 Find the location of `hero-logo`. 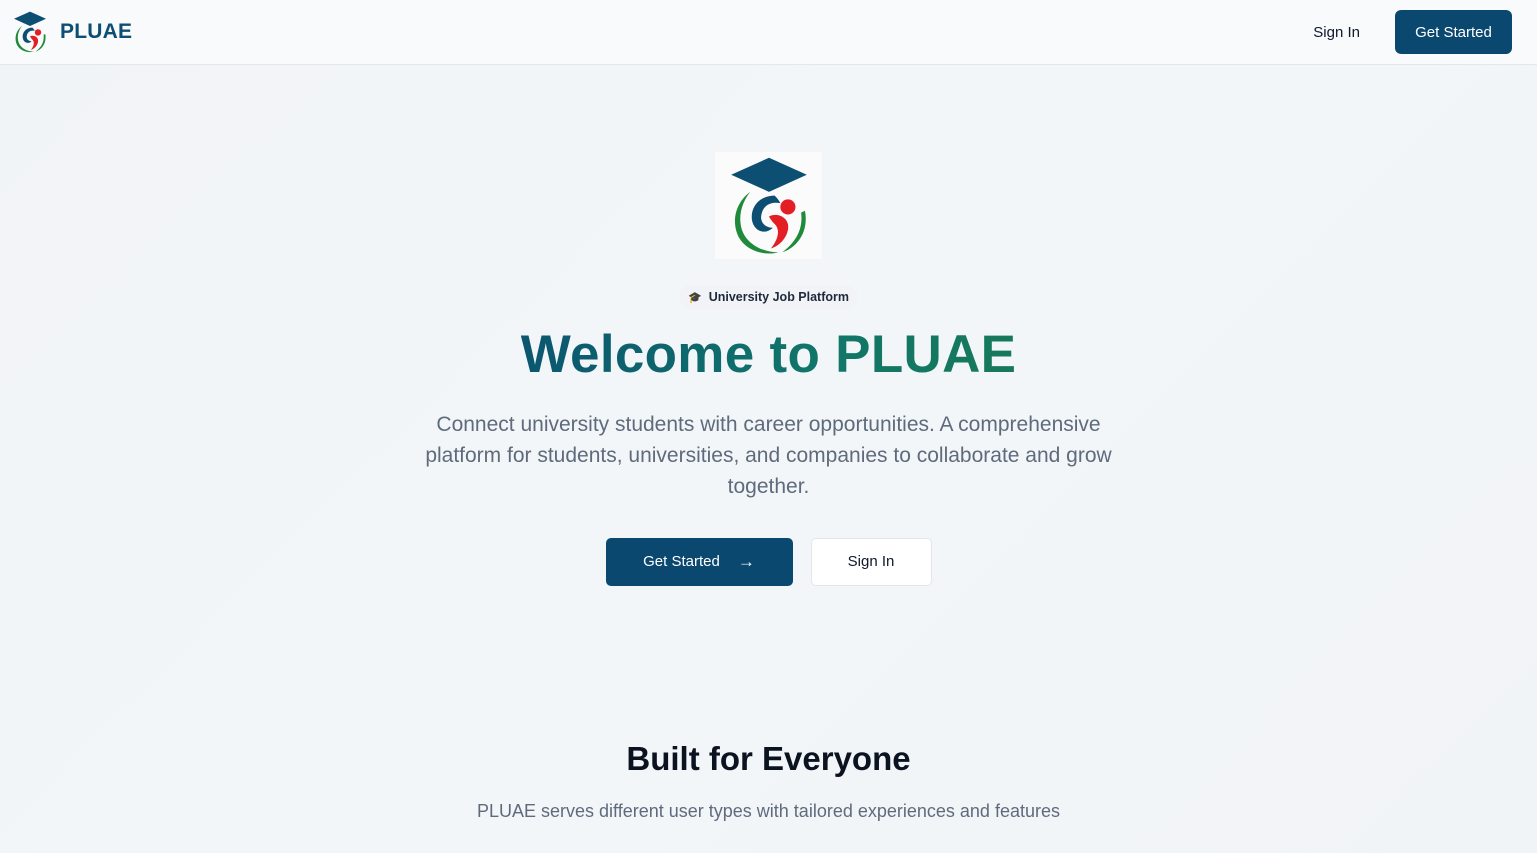

hero-logo is located at coordinates (768, 205).